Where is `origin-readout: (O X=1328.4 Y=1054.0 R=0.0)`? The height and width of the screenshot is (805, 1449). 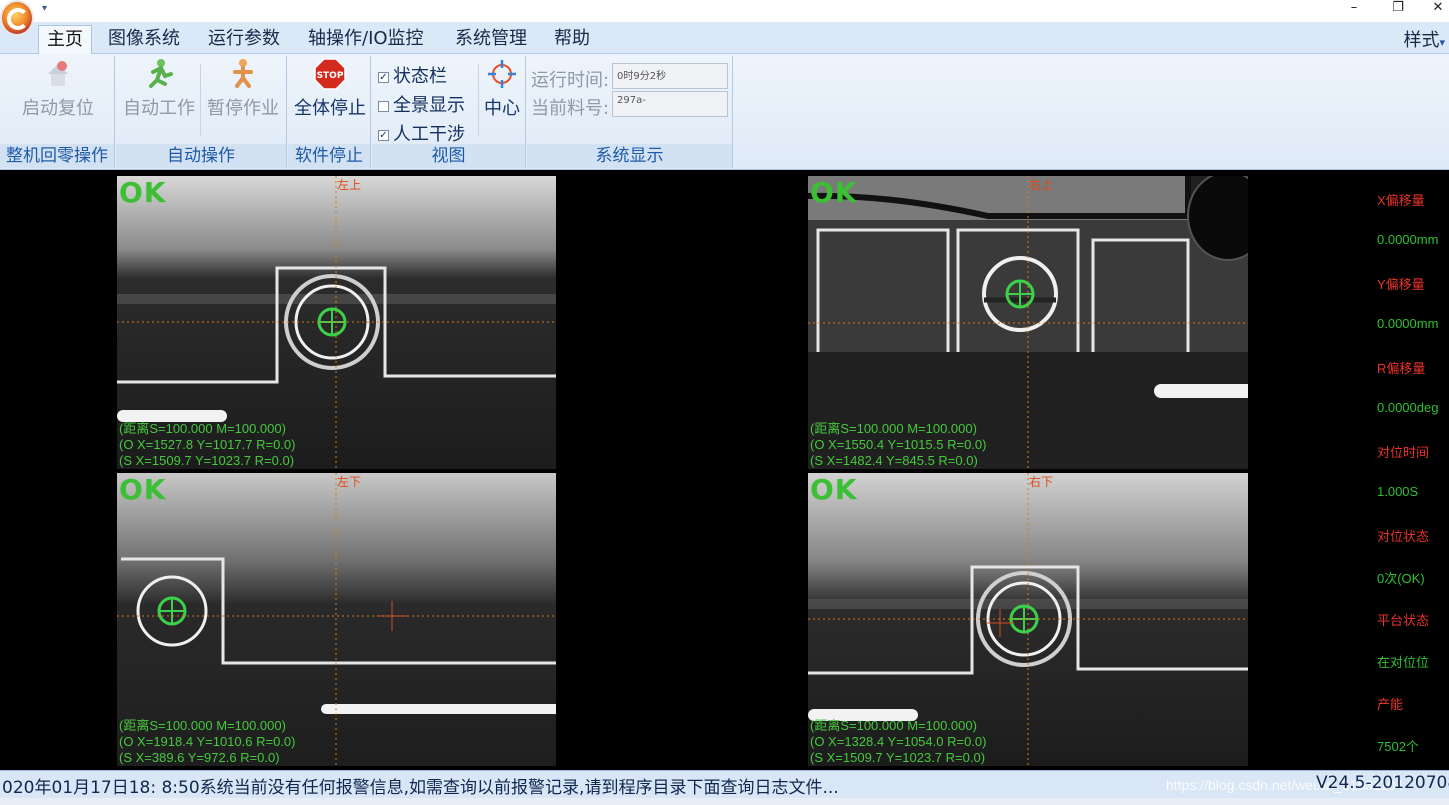
origin-readout: (O X=1328.4 Y=1054.0 R=0.0) is located at coordinates (898, 741).